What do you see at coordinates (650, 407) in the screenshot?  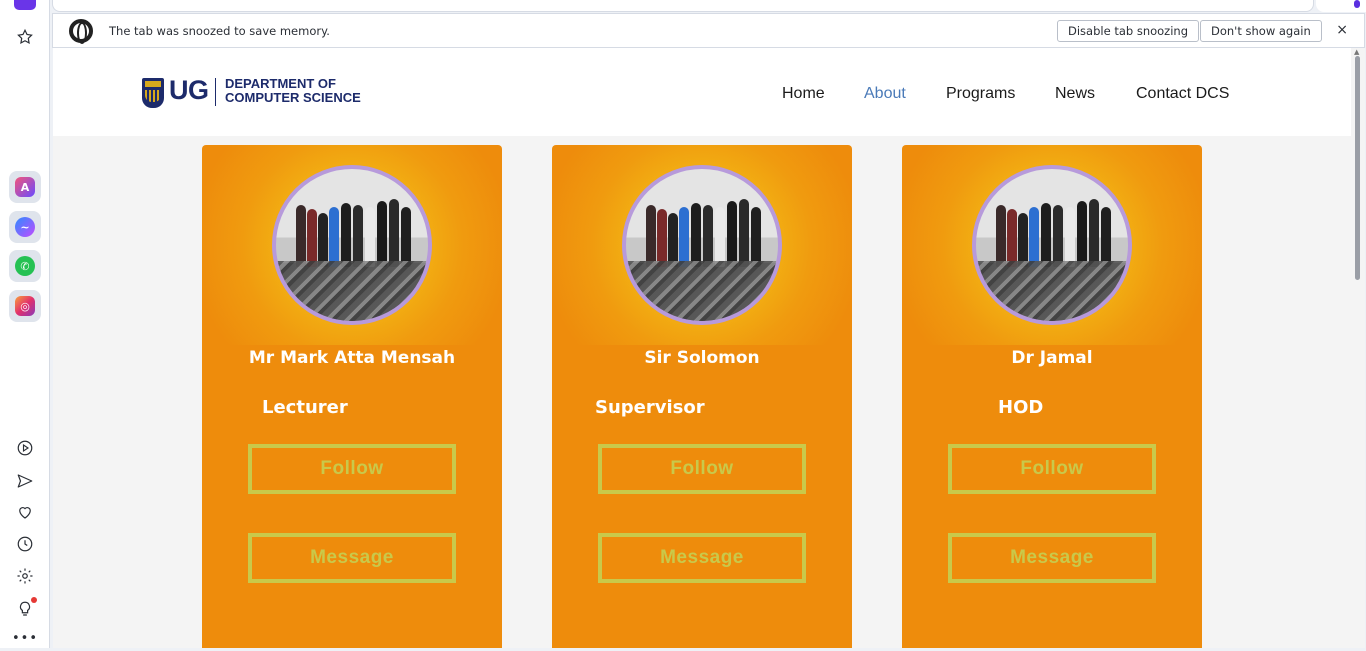 I see `profile-role: Supervisor` at bounding box center [650, 407].